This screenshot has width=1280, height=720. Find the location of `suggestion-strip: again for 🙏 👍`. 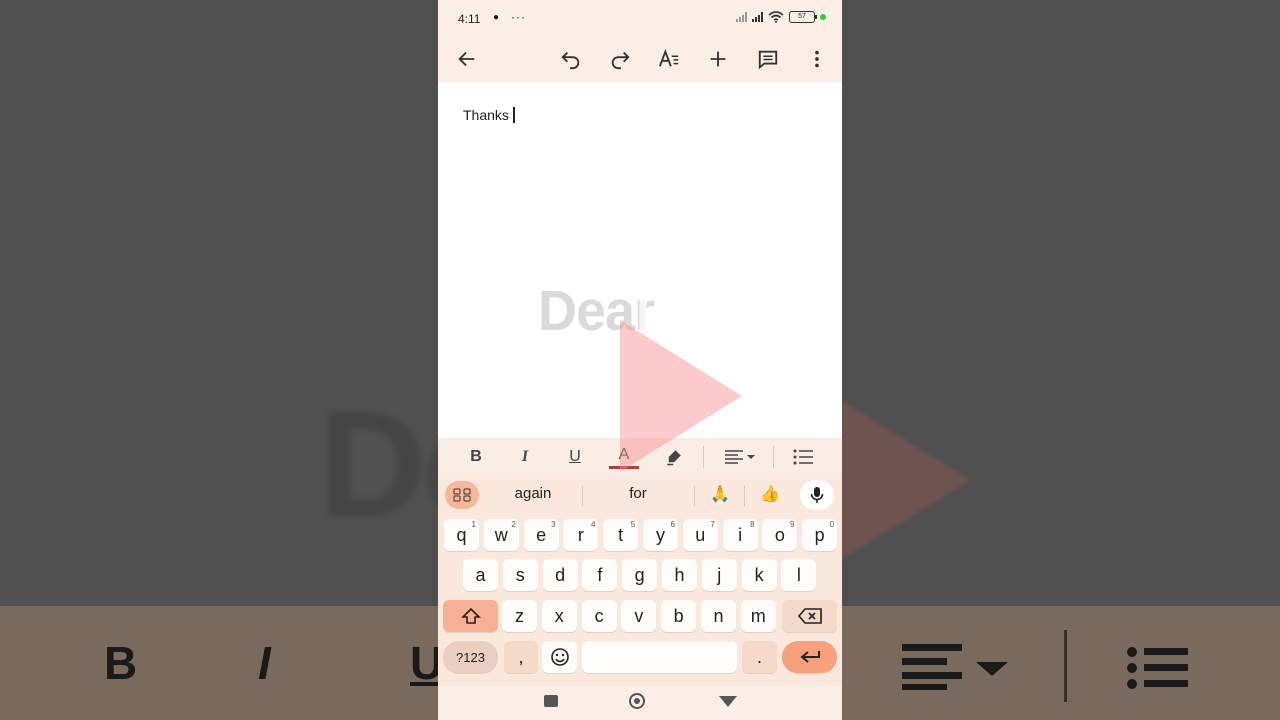

suggestion-strip: again for 🙏 👍 is located at coordinates (640, 495).